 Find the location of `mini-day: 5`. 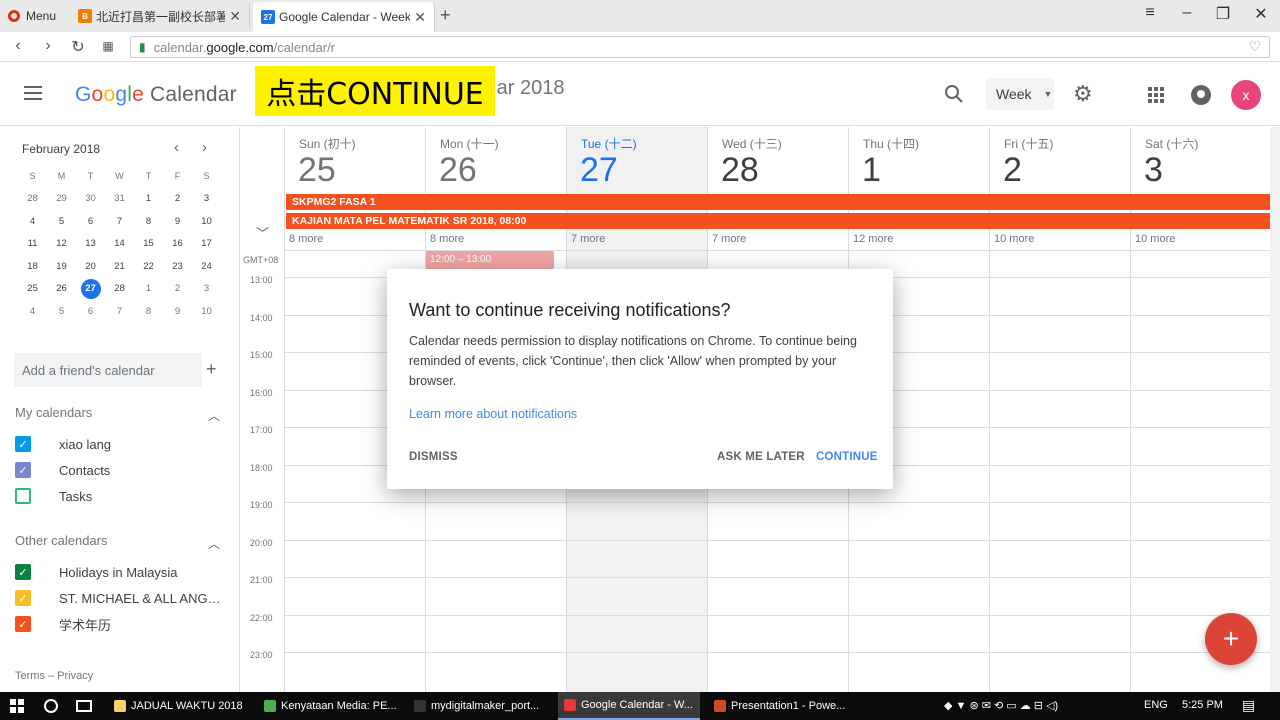

mini-day: 5 is located at coordinates (61, 311).